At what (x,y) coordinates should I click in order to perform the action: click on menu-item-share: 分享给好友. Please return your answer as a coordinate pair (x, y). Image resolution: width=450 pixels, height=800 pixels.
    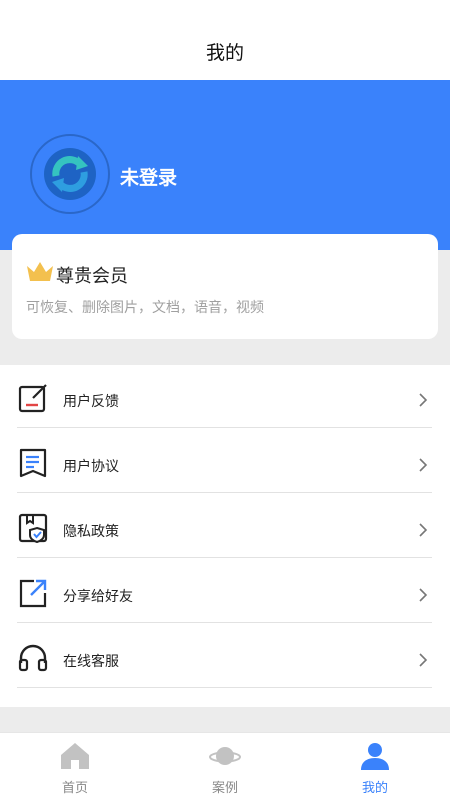
    Looking at the image, I should click on (224, 594).